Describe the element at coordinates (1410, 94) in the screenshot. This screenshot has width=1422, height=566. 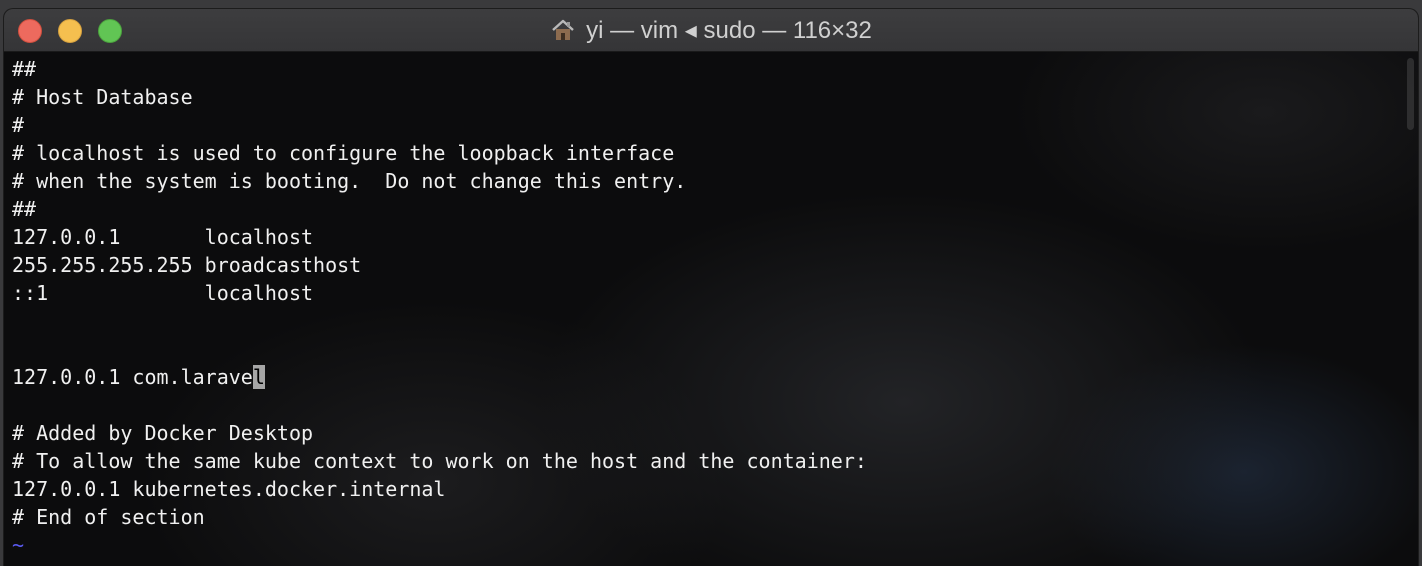
I see `scrollbar` at that location.